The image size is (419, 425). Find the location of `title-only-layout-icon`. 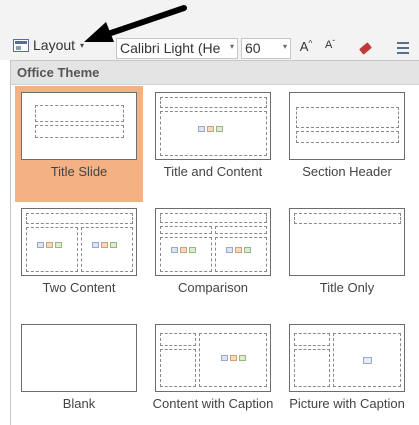

title-only-layout-icon is located at coordinates (347, 242).